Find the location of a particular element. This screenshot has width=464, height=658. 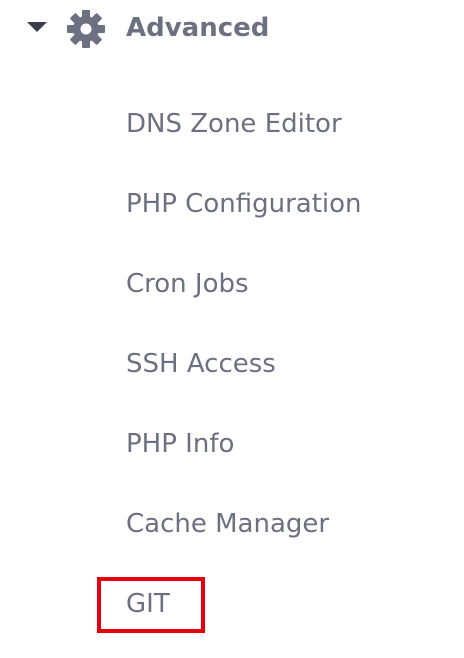

menu-item-dns-zone-editor: DNS Zone Editor is located at coordinates (234, 124).